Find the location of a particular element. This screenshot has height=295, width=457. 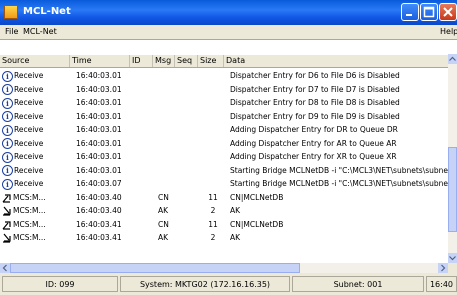

status-time: 16:40 is located at coordinates (441, 284).